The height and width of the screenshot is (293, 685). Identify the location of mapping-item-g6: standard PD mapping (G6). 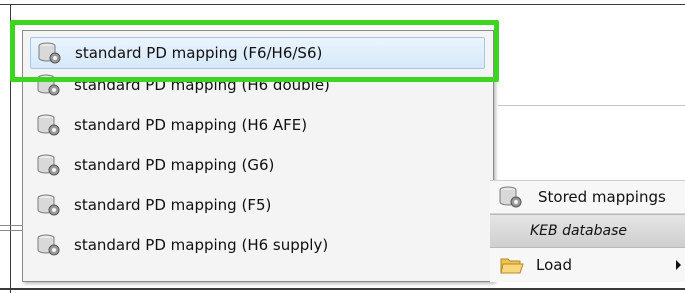
(257, 165).